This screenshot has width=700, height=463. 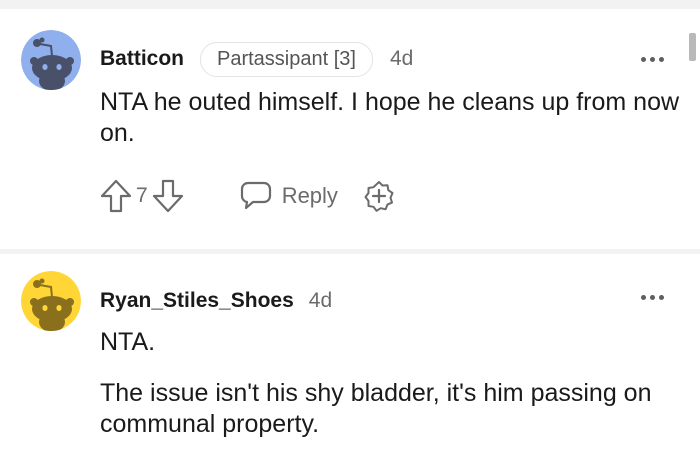 What do you see at coordinates (255, 195) in the screenshot?
I see `speech-bubble-icon` at bounding box center [255, 195].